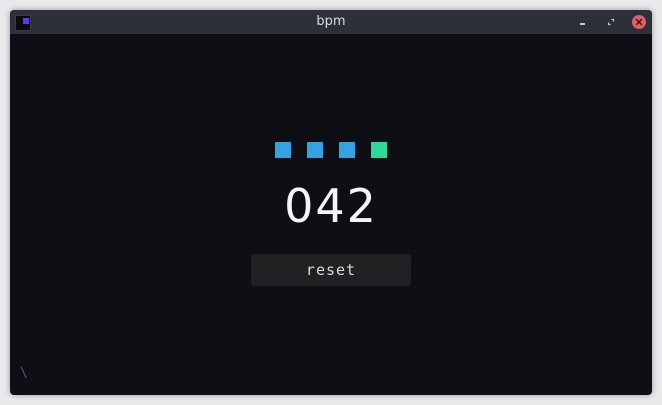 This screenshot has height=405, width=662. I want to click on window-title: bpm, so click(331, 21).